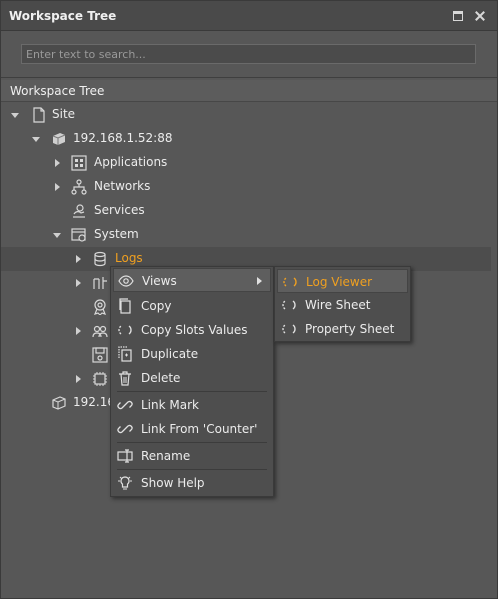  I want to click on menu-item-label: Rename, so click(166, 456).